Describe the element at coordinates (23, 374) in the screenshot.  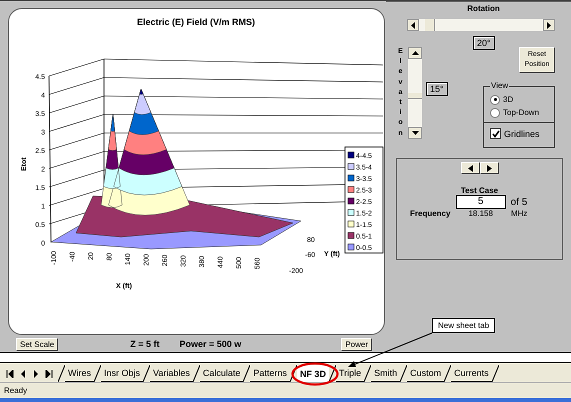
I see `previous-sheet-icon` at that location.